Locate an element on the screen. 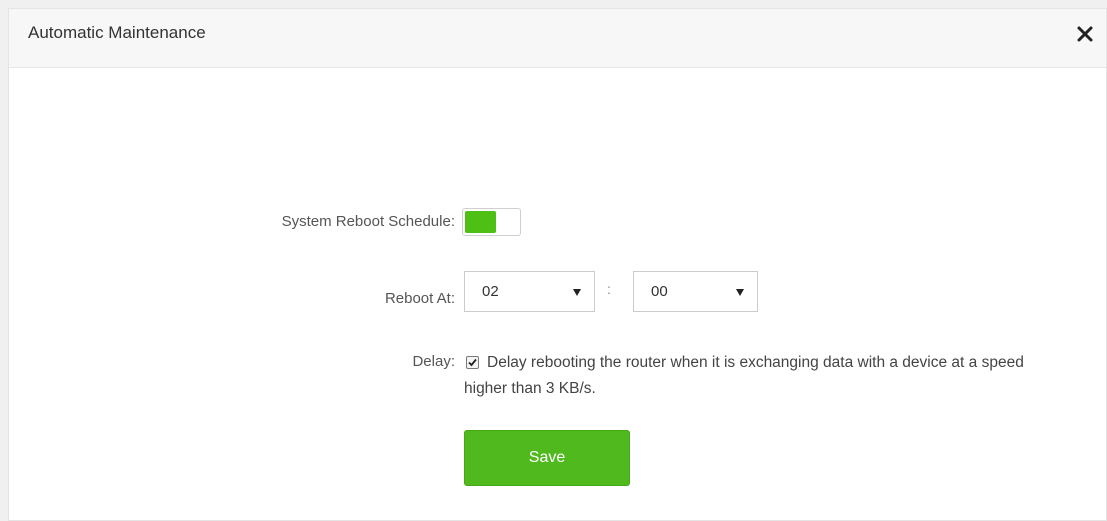 Image resolution: width=1107 pixels, height=521 pixels. delay-checkbox is located at coordinates (472, 362).